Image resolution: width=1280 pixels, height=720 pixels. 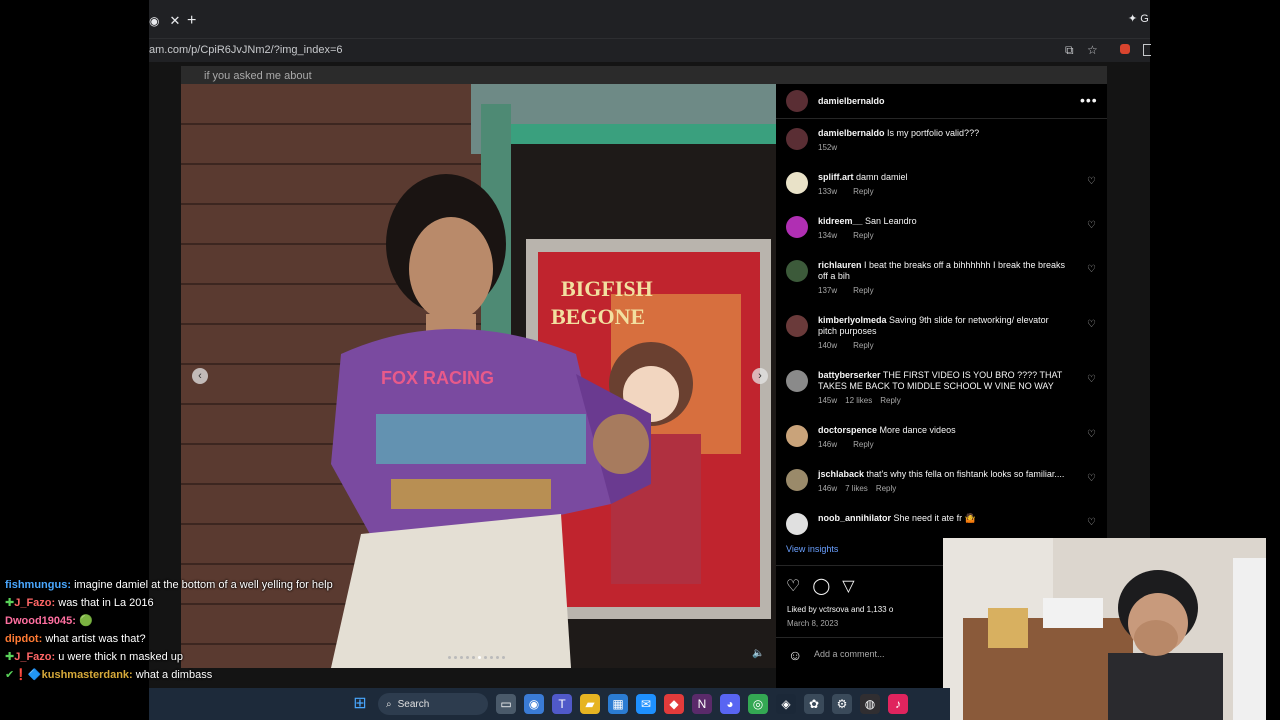 What do you see at coordinates (856, 488) in the screenshot?
I see `comment-likes: 7 likes` at bounding box center [856, 488].